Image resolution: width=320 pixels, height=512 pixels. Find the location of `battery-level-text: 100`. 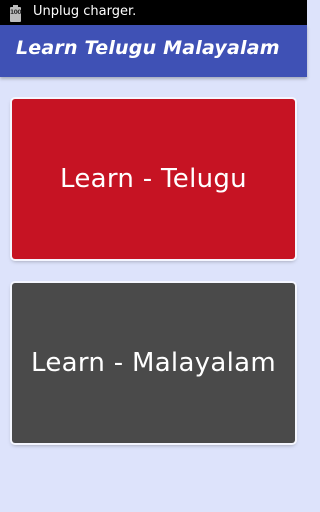

battery-level-text: 100 is located at coordinates (16, 12).